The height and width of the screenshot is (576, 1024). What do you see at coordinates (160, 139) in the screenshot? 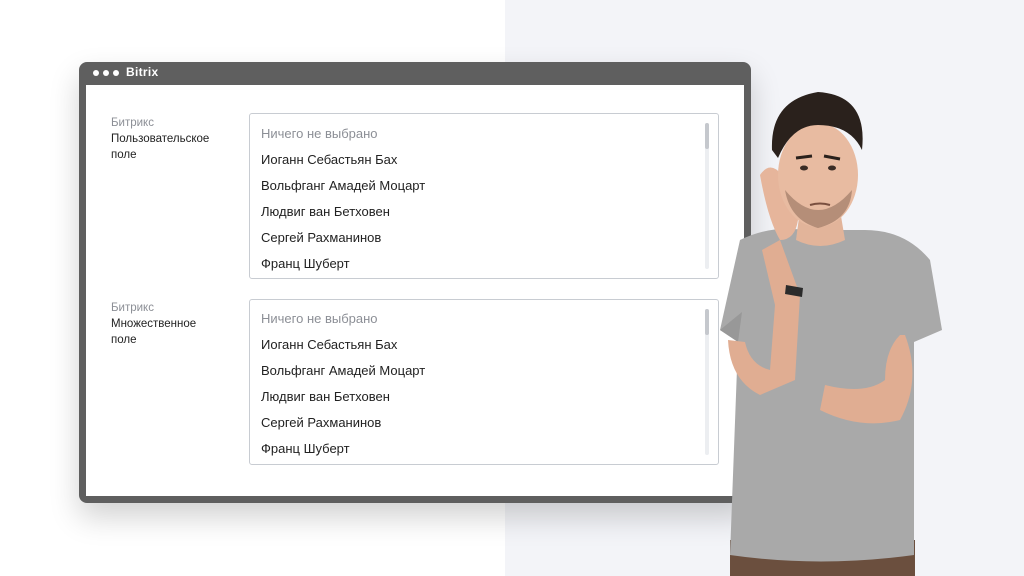
I see `field-name-line: Пользовательское` at bounding box center [160, 139].